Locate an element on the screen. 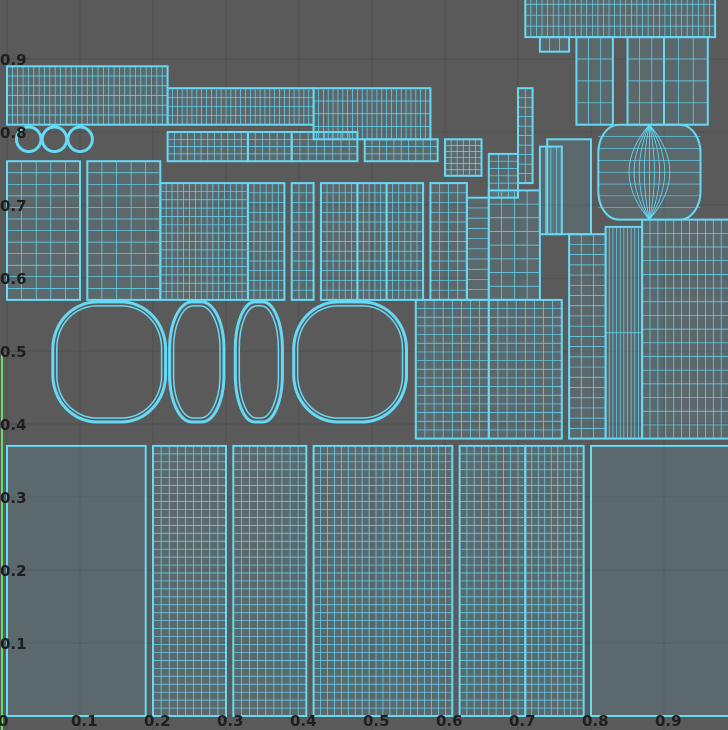  uv-shell-grid-mid-h is located at coordinates (477, 248).